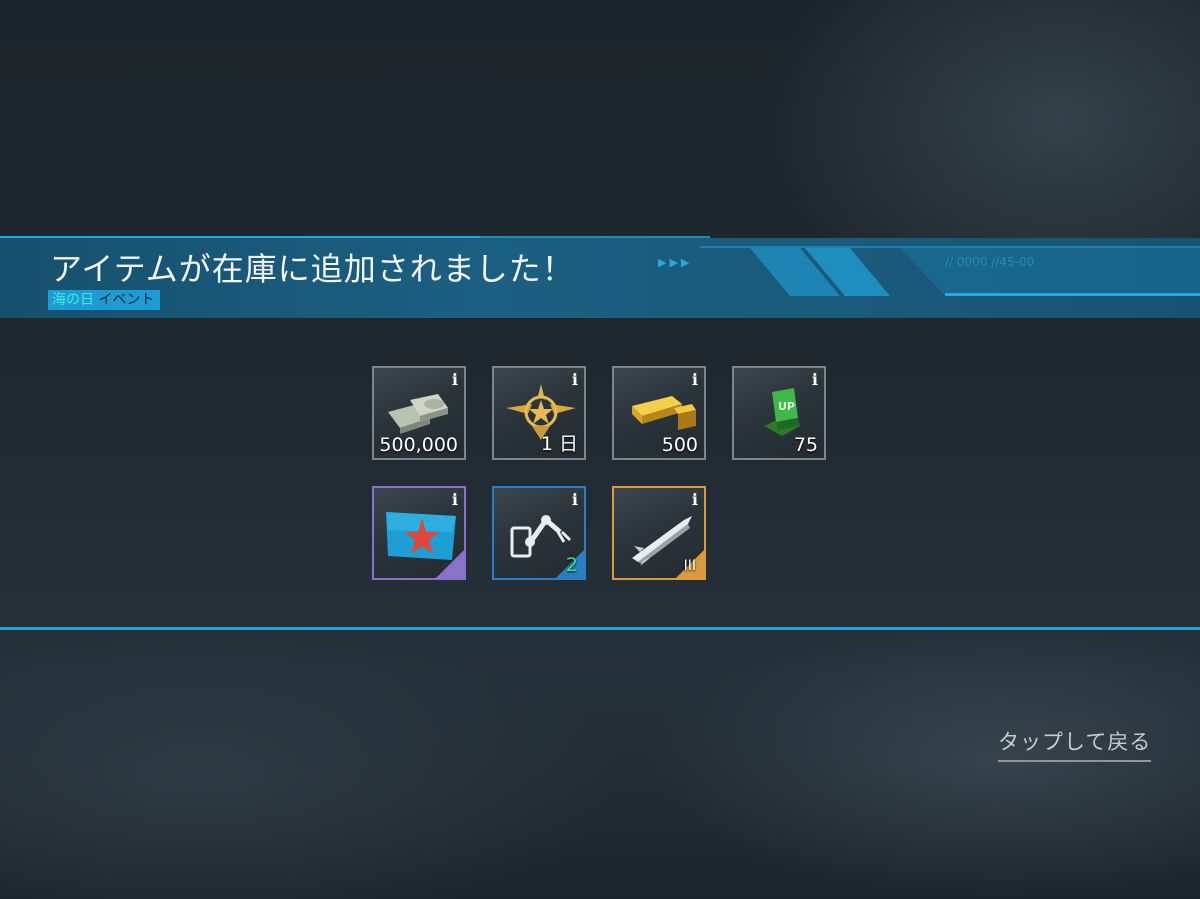 The height and width of the screenshot is (899, 1200). I want to click on svg-text: UP, so click(786, 406).